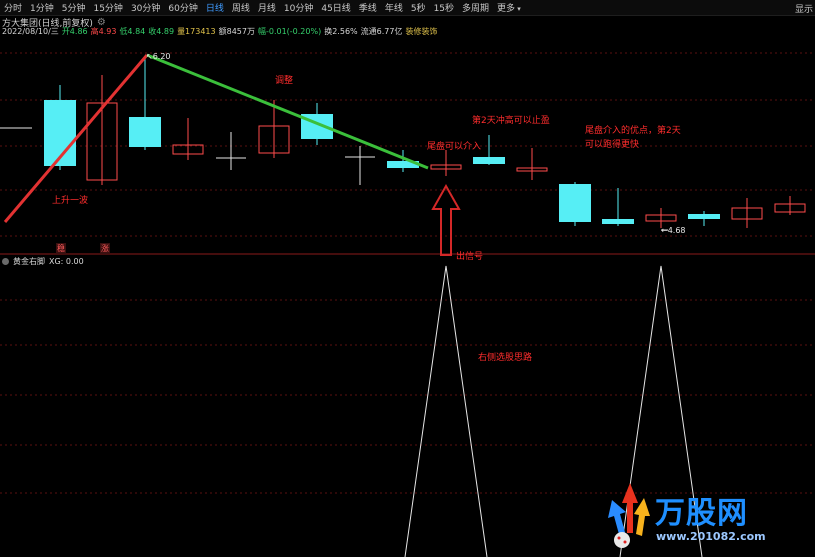  Describe the element at coordinates (158, 56) in the screenshot. I see `high-price-label: ↖6.20` at that location.